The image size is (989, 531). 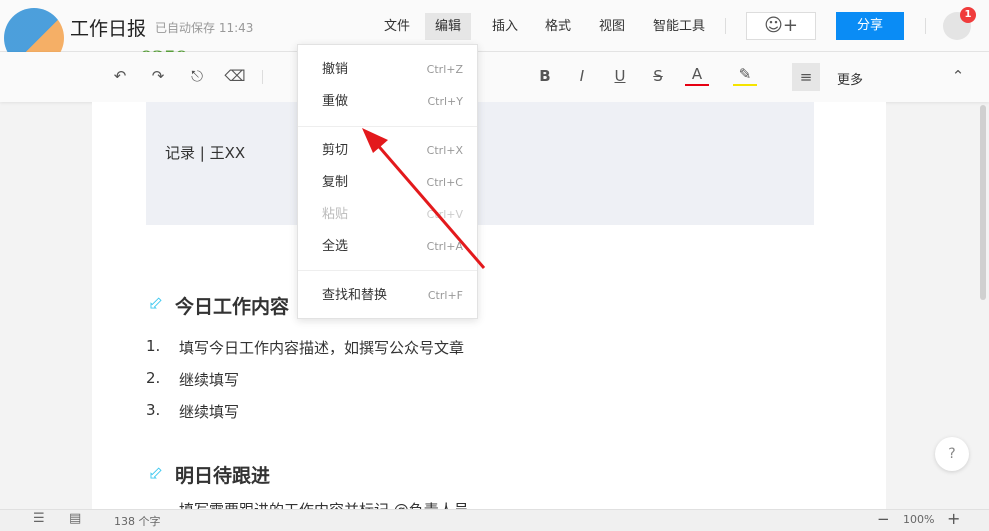 I want to click on help-button: ?, so click(x=952, y=454).